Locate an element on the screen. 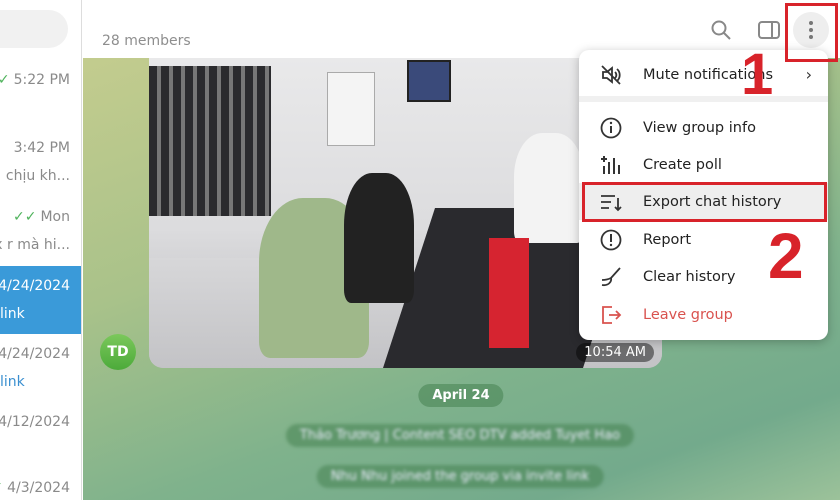  chat-list-item-selected: 4/24/2024 link is located at coordinates (40, 300).